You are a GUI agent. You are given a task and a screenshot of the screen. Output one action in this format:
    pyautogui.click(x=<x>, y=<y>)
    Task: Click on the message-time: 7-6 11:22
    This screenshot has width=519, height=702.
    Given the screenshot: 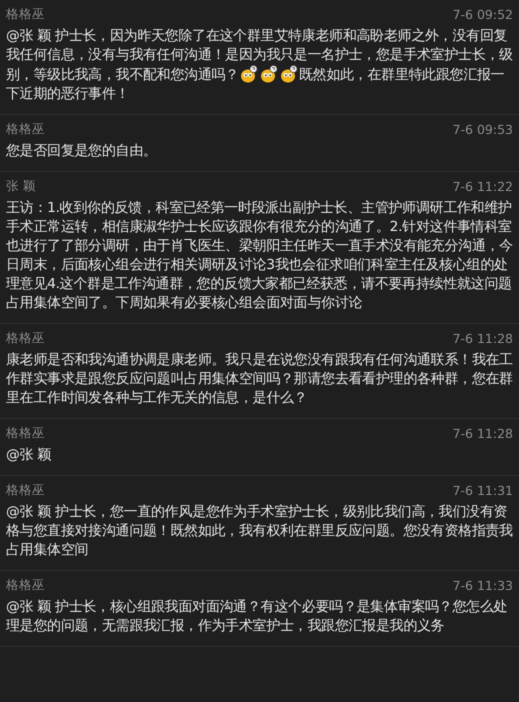 What is the action you would take?
    pyautogui.click(x=482, y=186)
    